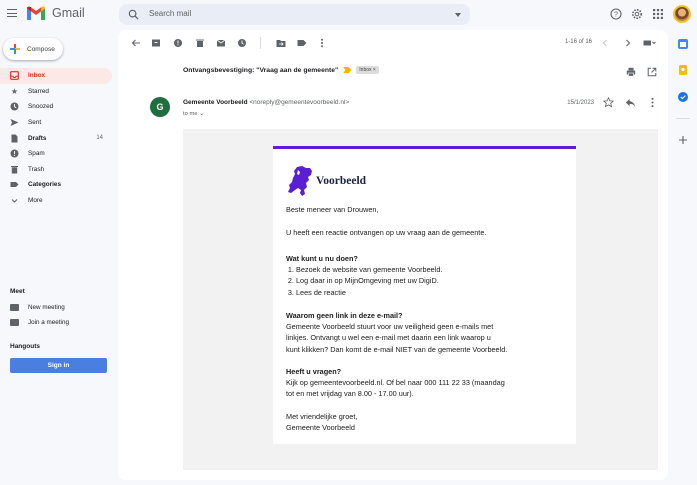  I want to click on sidebar-item-label: Trash, so click(36, 169).